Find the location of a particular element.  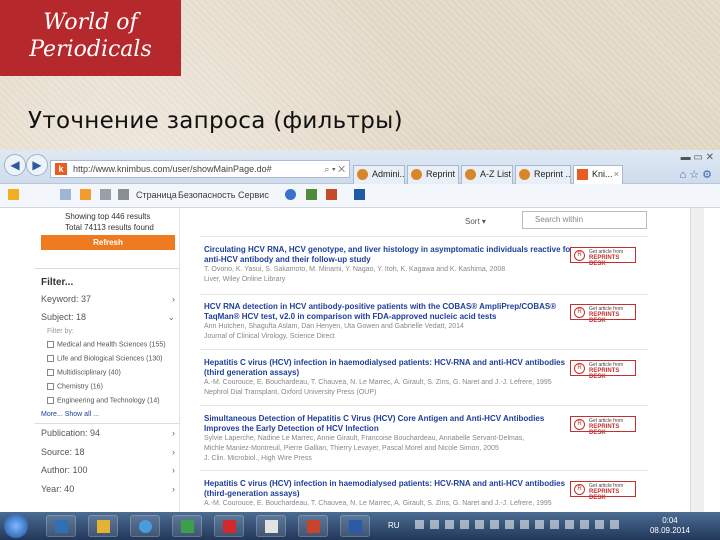

filter-author: Author: 100 › is located at coordinates (108, 470).